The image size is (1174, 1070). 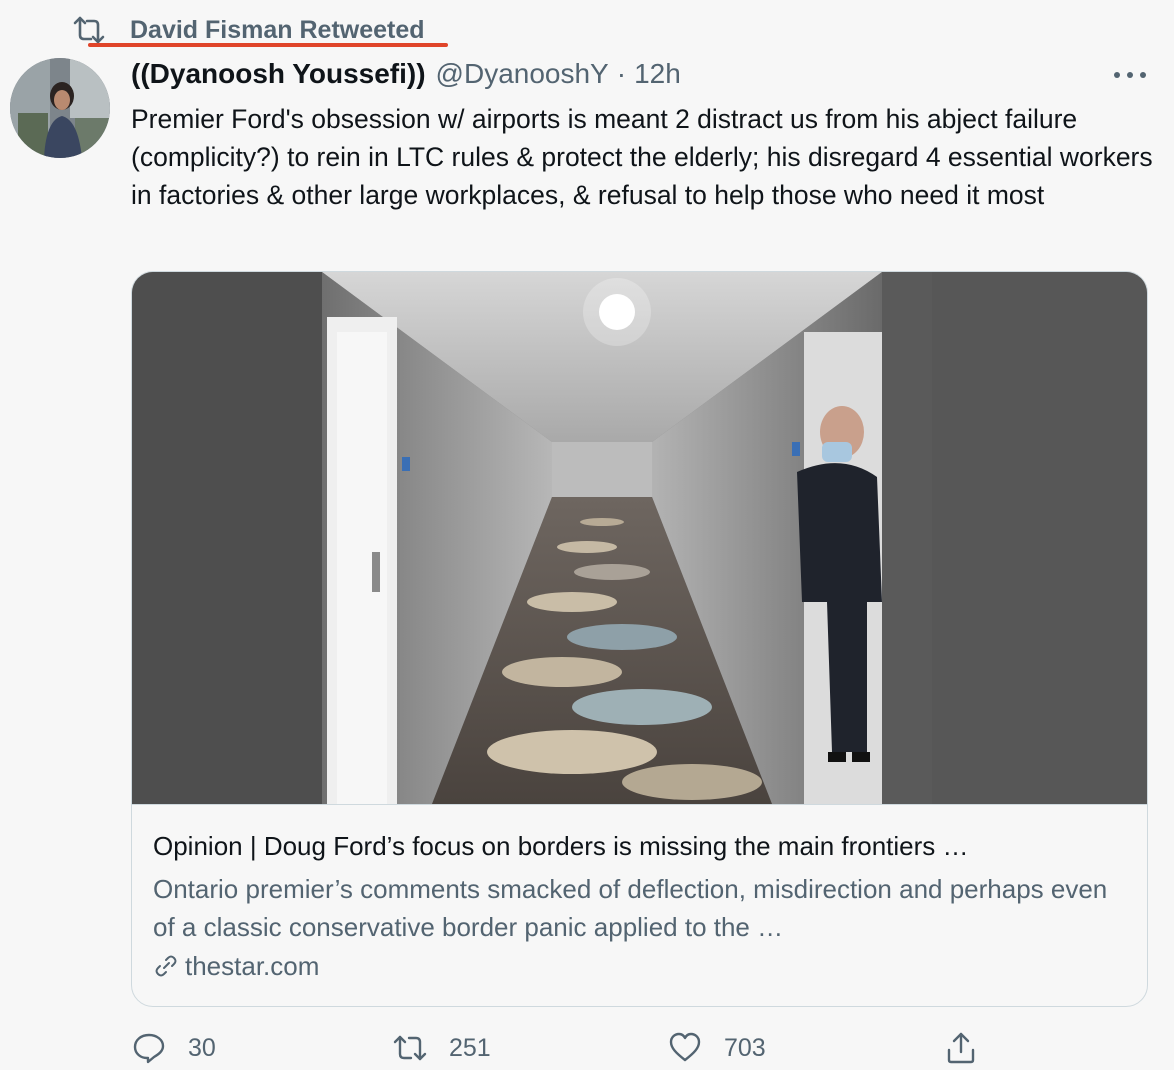 I want to click on timestamp: 12h, so click(x=657, y=74).